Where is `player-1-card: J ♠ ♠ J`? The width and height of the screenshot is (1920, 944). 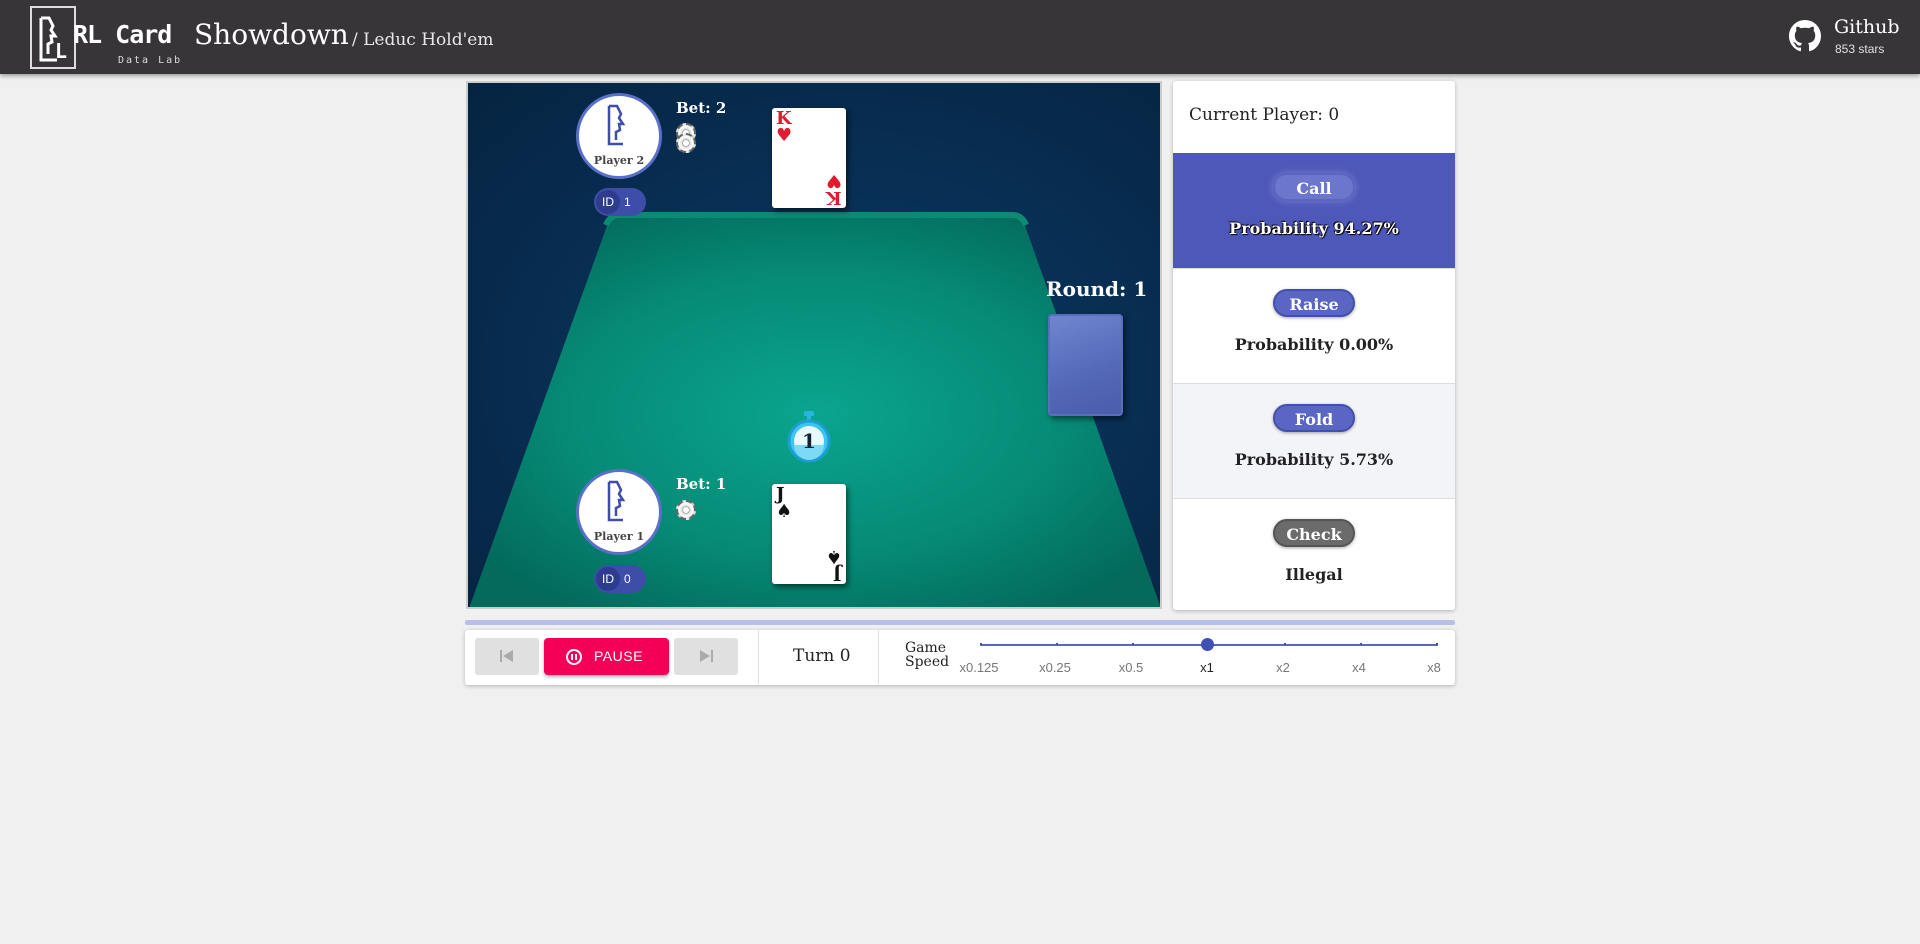 player-1-card: J ♠ ♠ J is located at coordinates (809, 534).